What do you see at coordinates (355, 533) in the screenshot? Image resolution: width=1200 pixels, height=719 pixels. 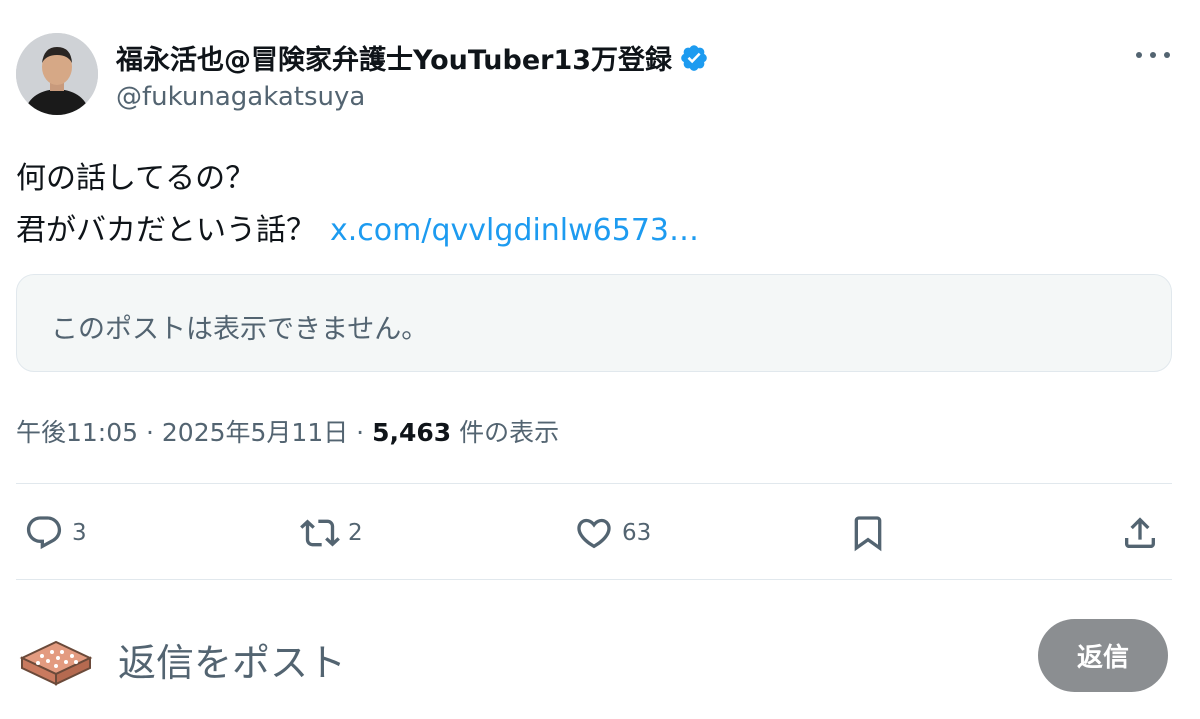 I see `retweet-count: 2` at bounding box center [355, 533].